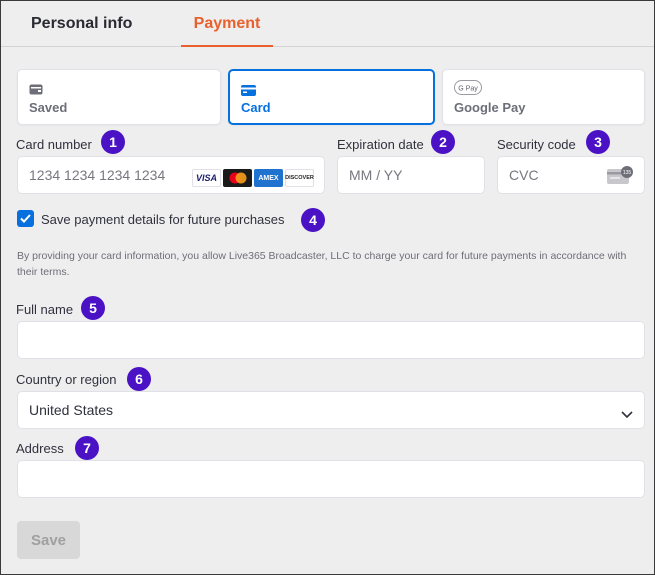  I want to click on tab-bar: Personal info Payment, so click(327, 24).